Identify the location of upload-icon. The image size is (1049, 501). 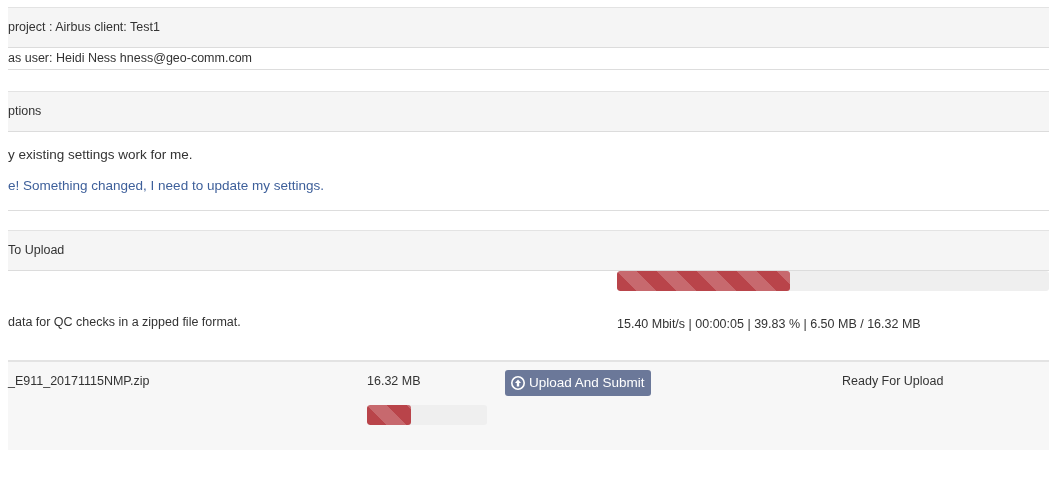
(518, 383).